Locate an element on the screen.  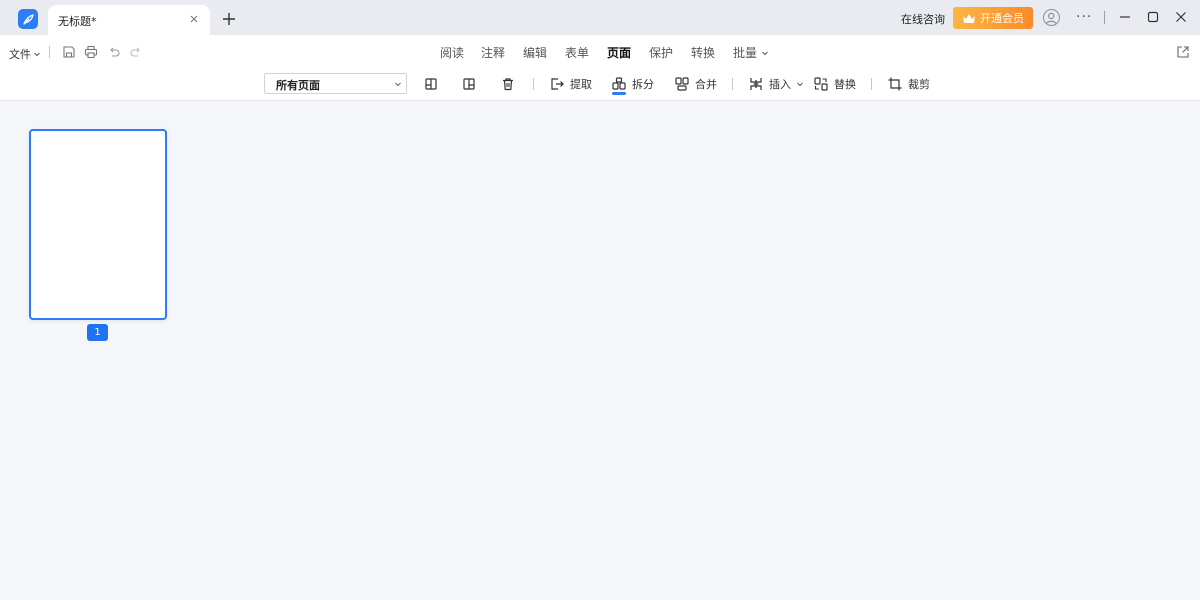
user-avatar-icon is located at coordinates (1051, 17).